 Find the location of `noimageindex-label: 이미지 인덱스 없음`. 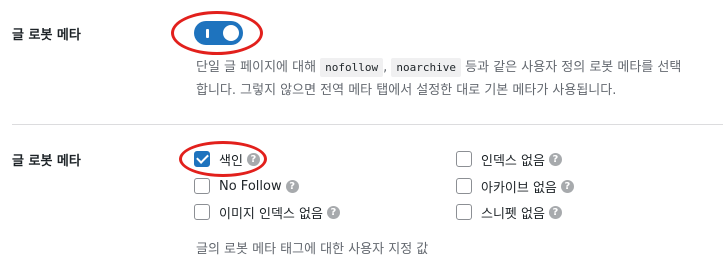

noimageindex-label: 이미지 인덱스 없음 is located at coordinates (271, 214).